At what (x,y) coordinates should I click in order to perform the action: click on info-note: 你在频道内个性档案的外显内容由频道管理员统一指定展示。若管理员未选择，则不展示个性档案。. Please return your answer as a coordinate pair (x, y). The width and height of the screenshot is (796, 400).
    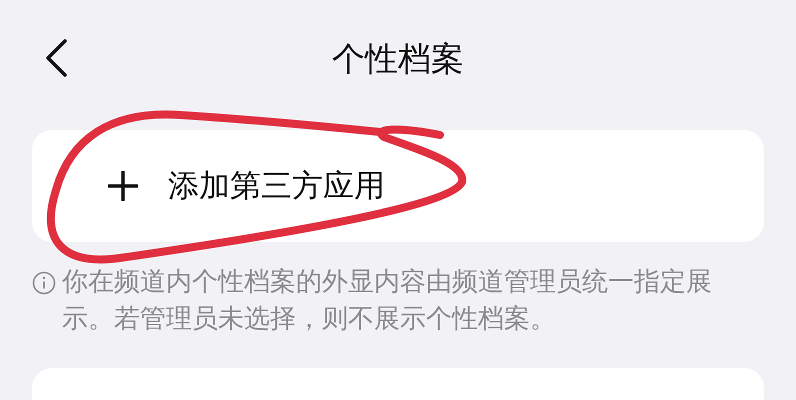
    Looking at the image, I should click on (387, 301).